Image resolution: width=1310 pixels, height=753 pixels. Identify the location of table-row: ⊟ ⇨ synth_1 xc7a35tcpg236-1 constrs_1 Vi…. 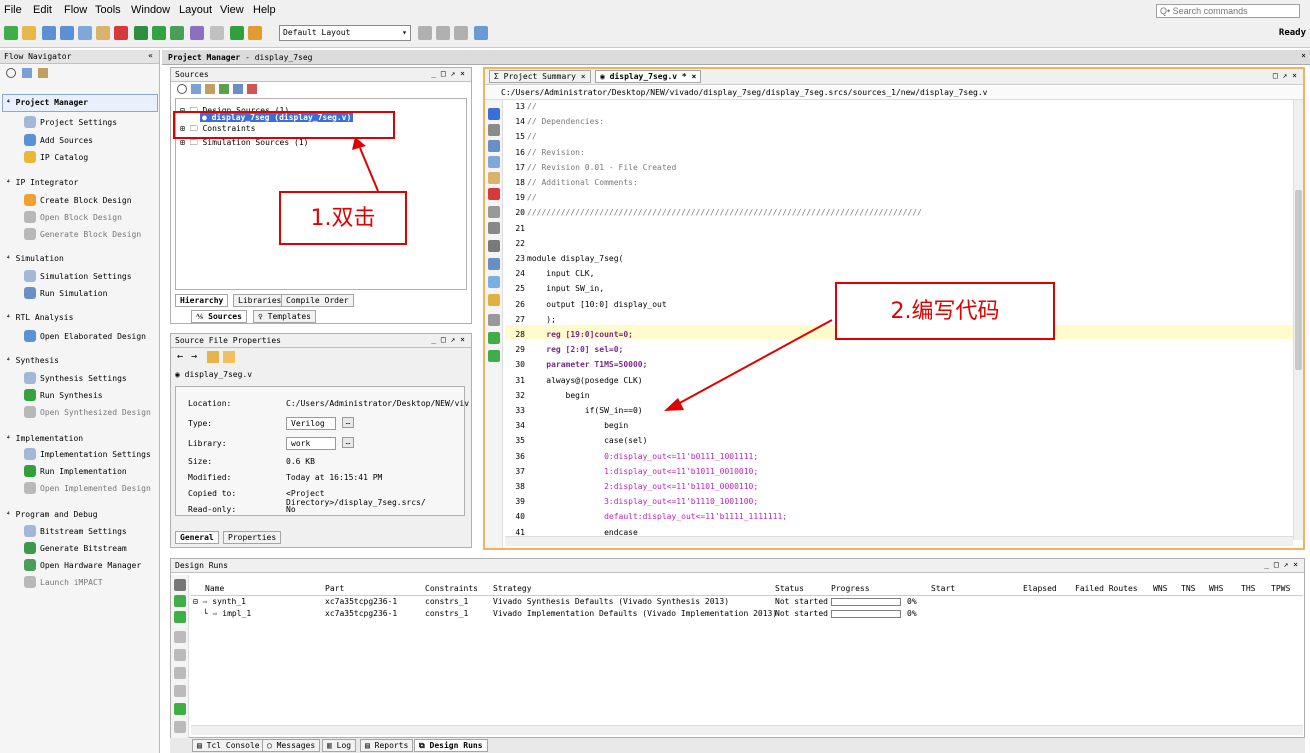
(747, 602).